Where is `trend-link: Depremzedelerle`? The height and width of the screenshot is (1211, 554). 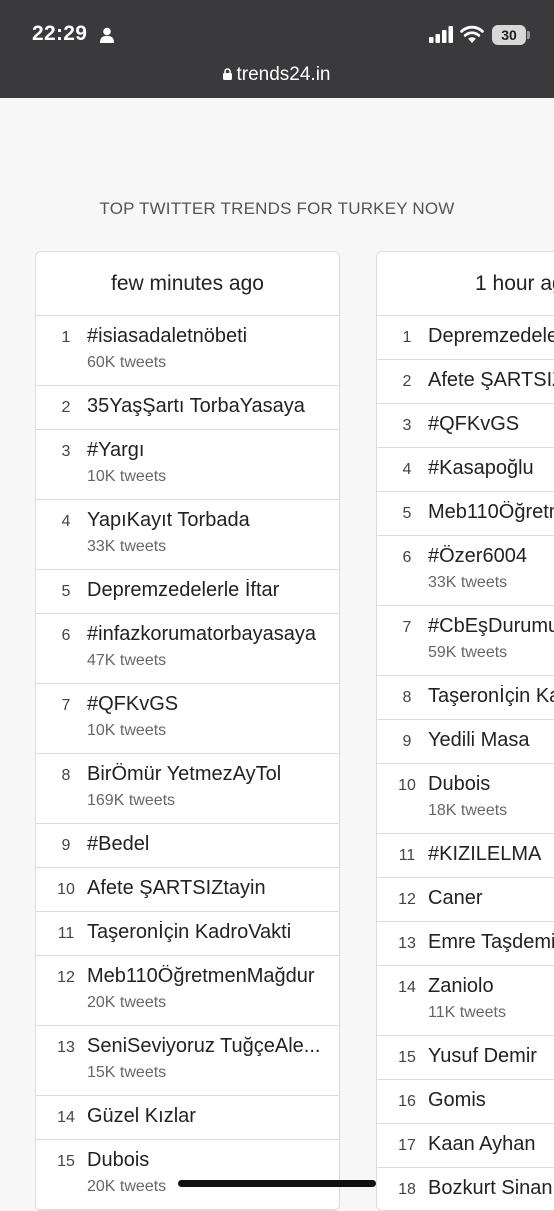 trend-link: Depremzedelerle is located at coordinates (491, 336).